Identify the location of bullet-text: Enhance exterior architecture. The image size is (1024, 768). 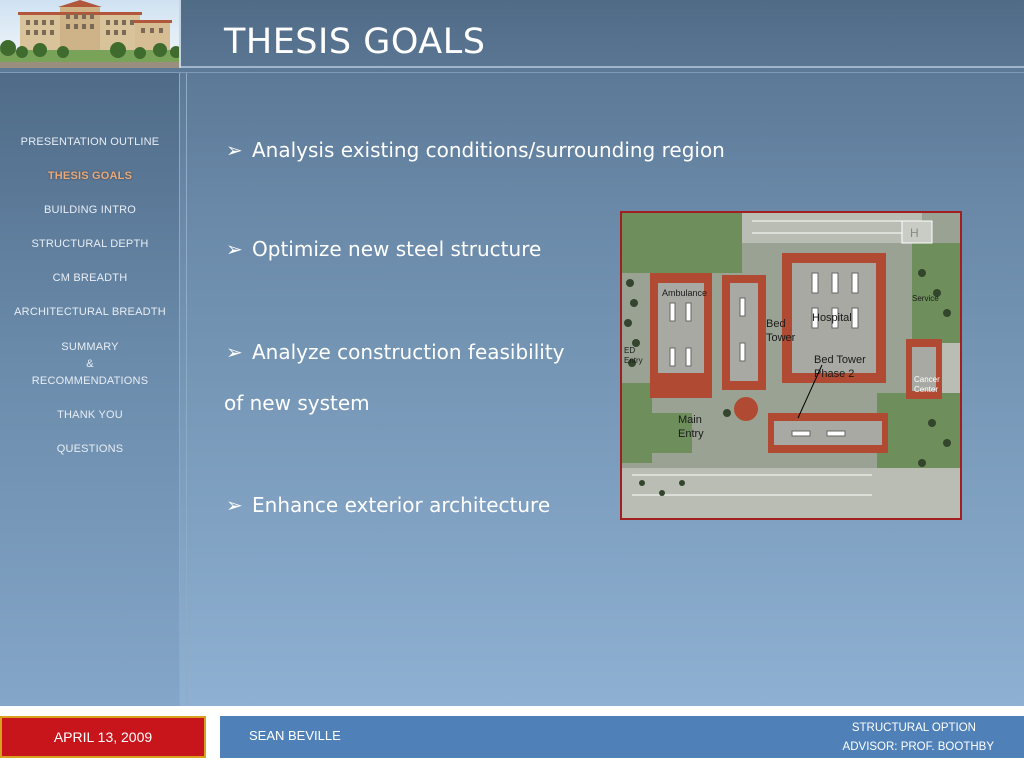
(401, 505).